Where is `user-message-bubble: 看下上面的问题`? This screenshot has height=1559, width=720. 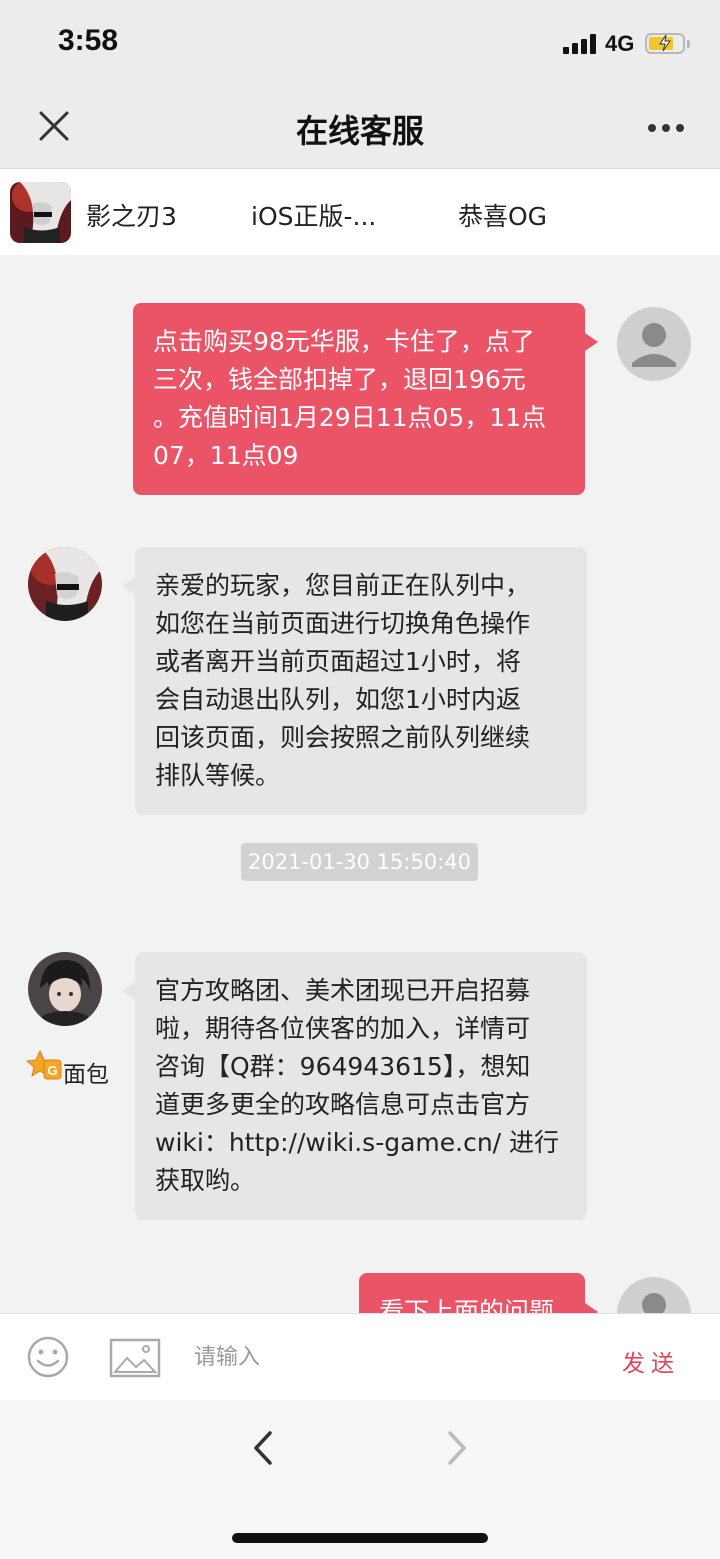
user-message-bubble: 看下上面的问题 is located at coordinates (472, 1293).